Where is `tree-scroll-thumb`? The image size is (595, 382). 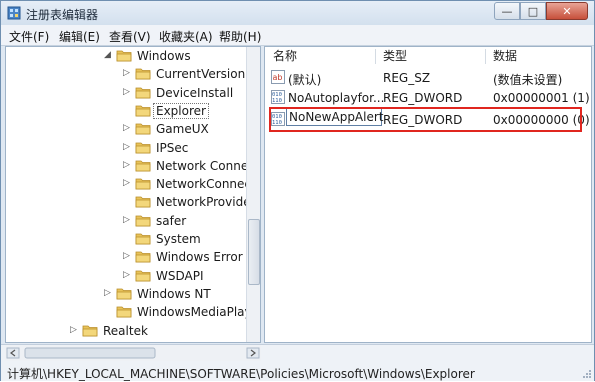 tree-scroll-thumb is located at coordinates (254, 252).